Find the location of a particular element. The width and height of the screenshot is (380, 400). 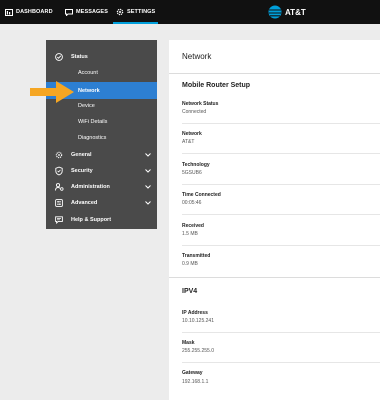

sidebar-item-wifi-details-label: WiFi Details is located at coordinates (93, 122).